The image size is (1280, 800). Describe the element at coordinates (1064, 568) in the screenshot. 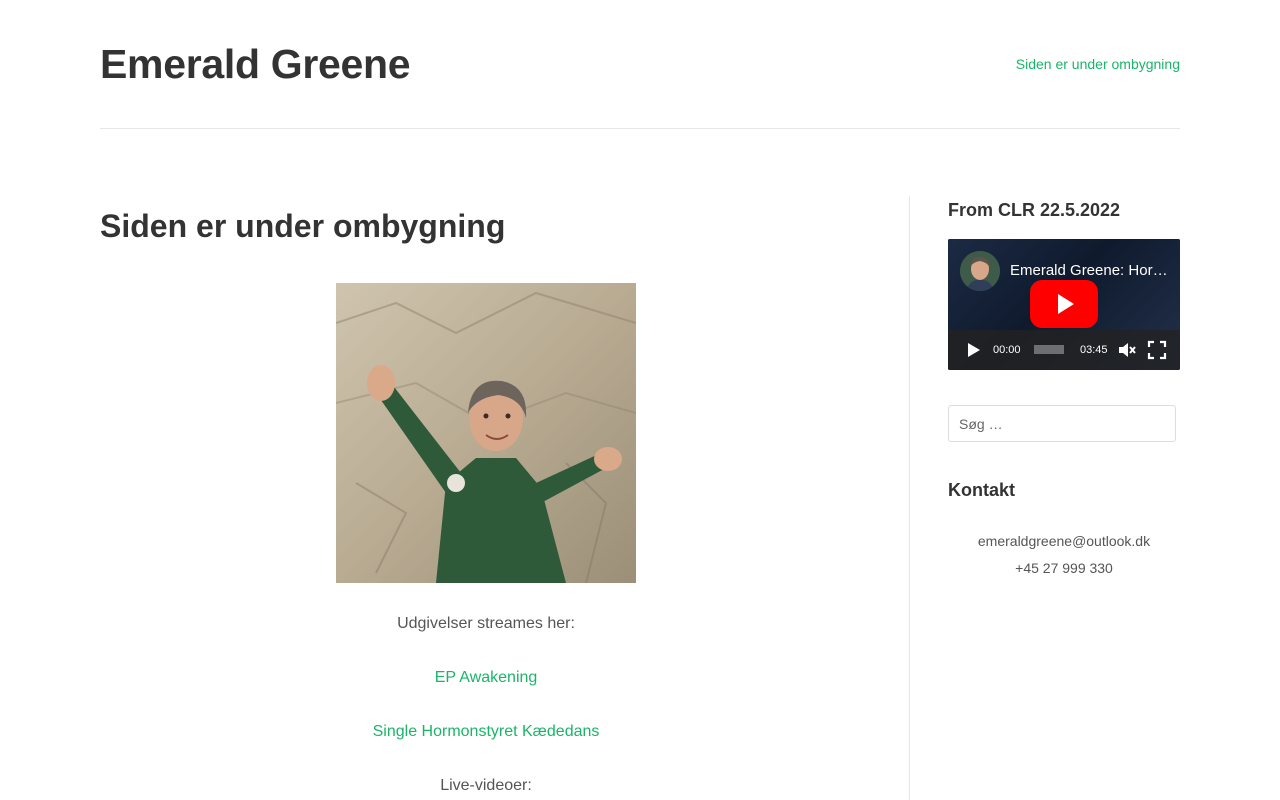

I see `contact-phone: +45 27 999 330` at that location.